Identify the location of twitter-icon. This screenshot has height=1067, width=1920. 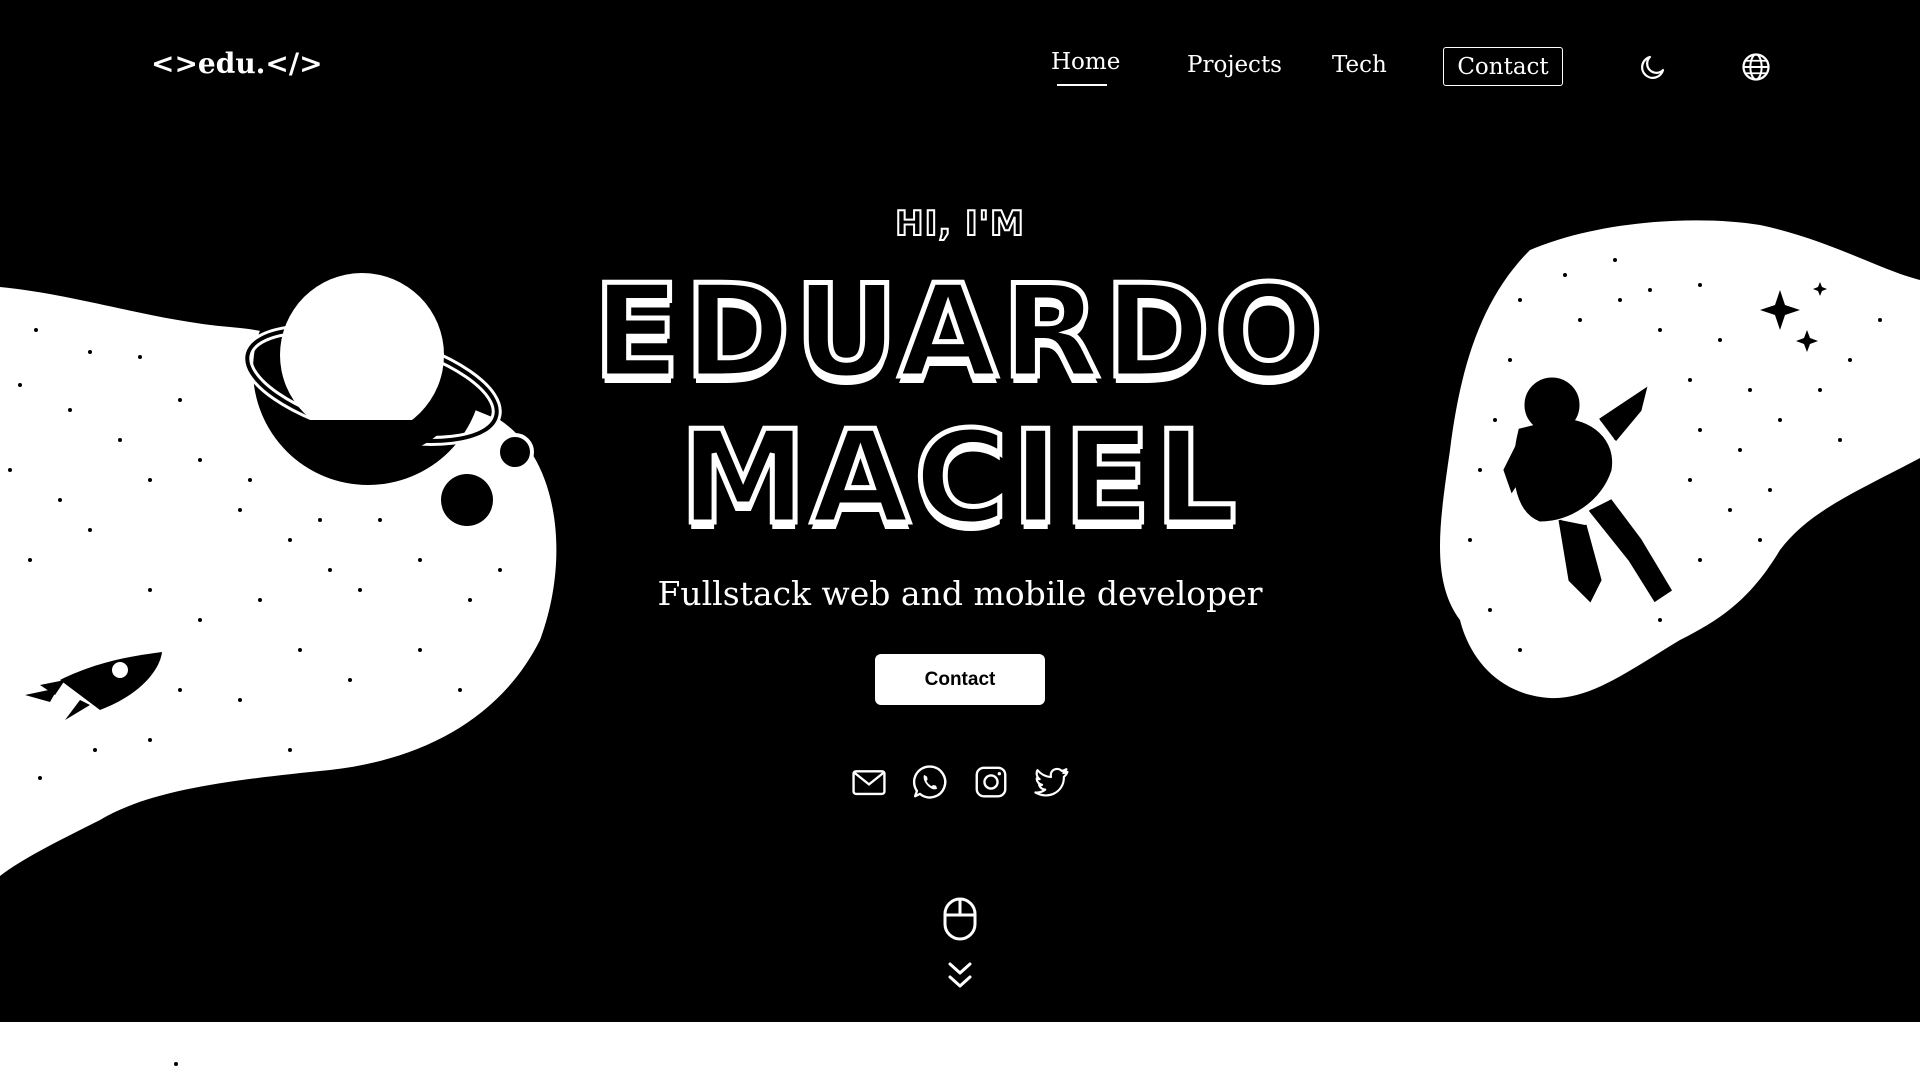
(1052, 782).